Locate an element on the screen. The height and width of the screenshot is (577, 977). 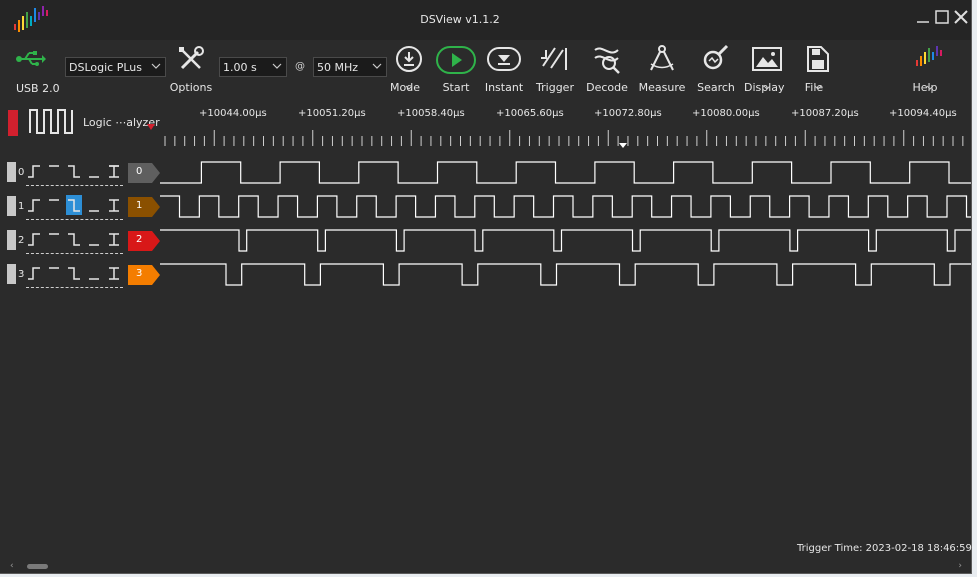
horizontal-scrollbar: ‹ › is located at coordinates (486, 566).